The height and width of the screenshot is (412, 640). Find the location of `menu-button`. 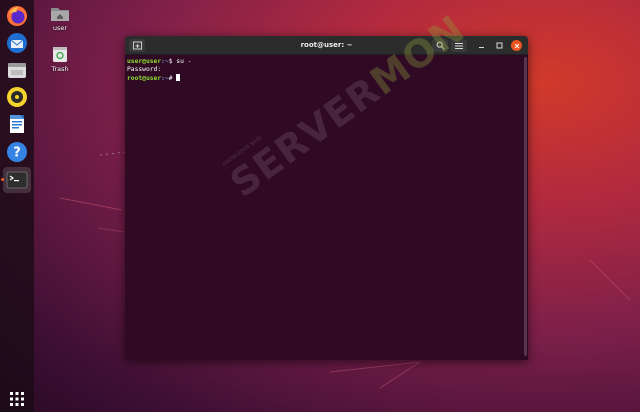

menu-button is located at coordinates (459, 45).